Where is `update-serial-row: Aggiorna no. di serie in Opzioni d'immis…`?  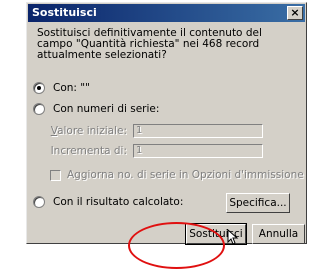
update-serial-row: Aggiorna no. di serie in Opzioni d'immis… is located at coordinates (177, 175).